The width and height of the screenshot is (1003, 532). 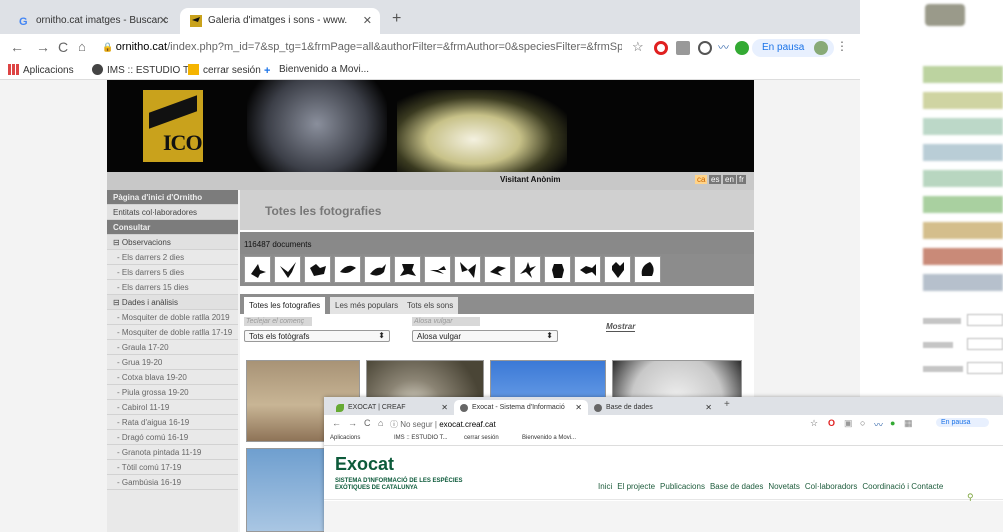 I want to click on author-select: Tots els fotògrafs ⬍, so click(x=317, y=336).